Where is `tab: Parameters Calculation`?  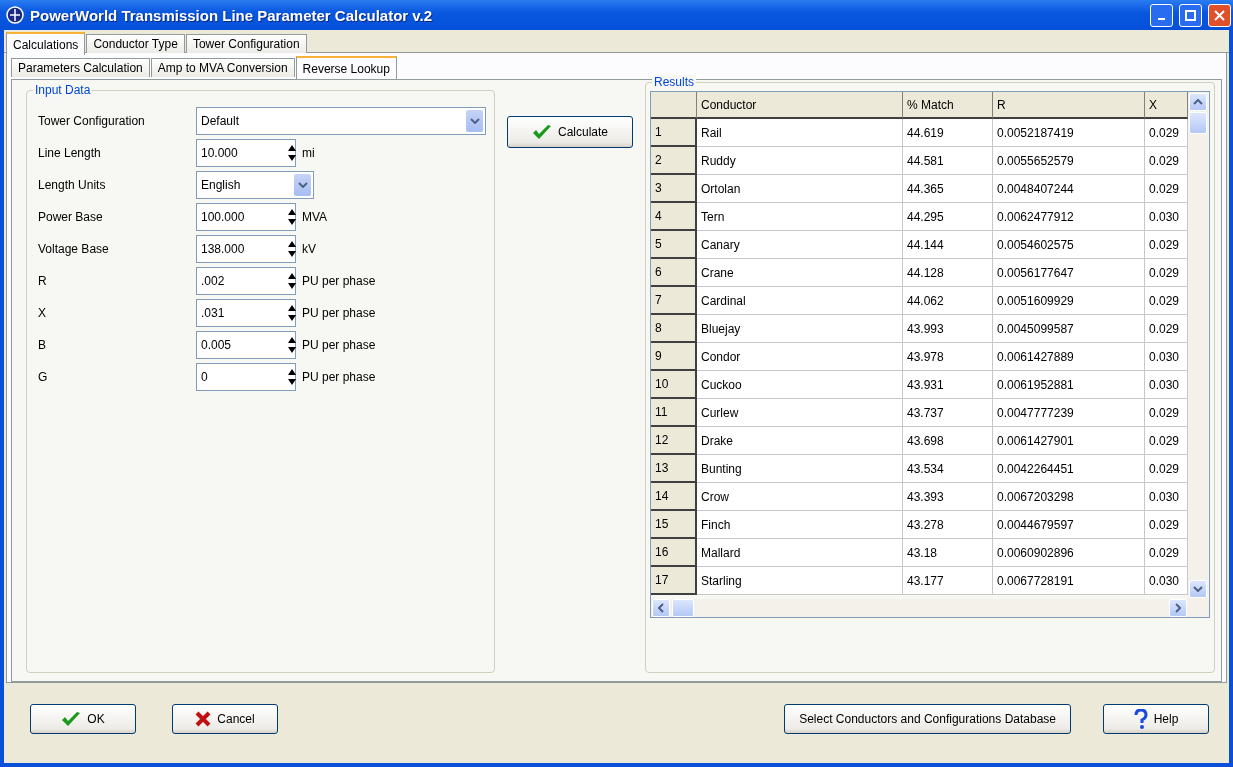
tab: Parameters Calculation is located at coordinates (80, 67).